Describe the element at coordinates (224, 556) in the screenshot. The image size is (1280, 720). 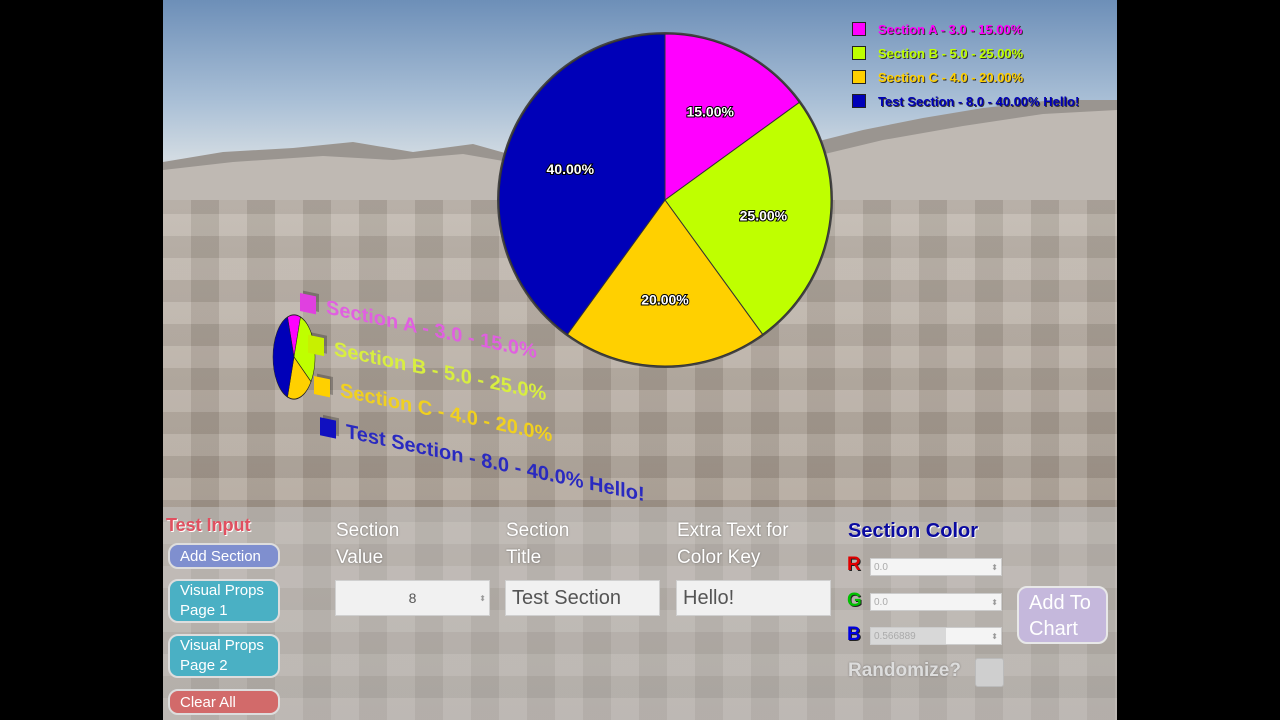
I see `add-section-button: Add Section` at that location.